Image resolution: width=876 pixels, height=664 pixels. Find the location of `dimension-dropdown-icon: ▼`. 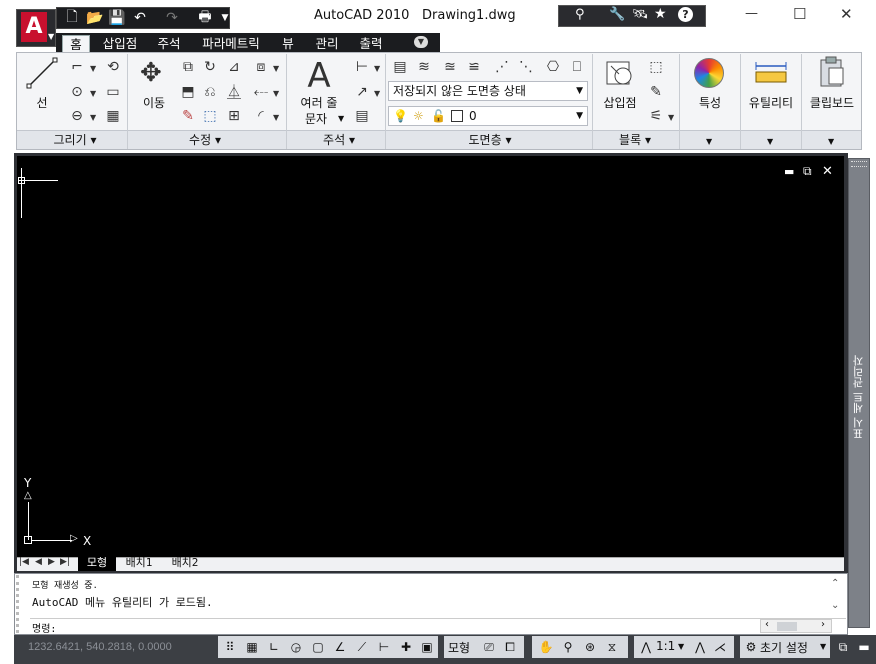

dimension-dropdown-icon: ▼ is located at coordinates (377, 68).